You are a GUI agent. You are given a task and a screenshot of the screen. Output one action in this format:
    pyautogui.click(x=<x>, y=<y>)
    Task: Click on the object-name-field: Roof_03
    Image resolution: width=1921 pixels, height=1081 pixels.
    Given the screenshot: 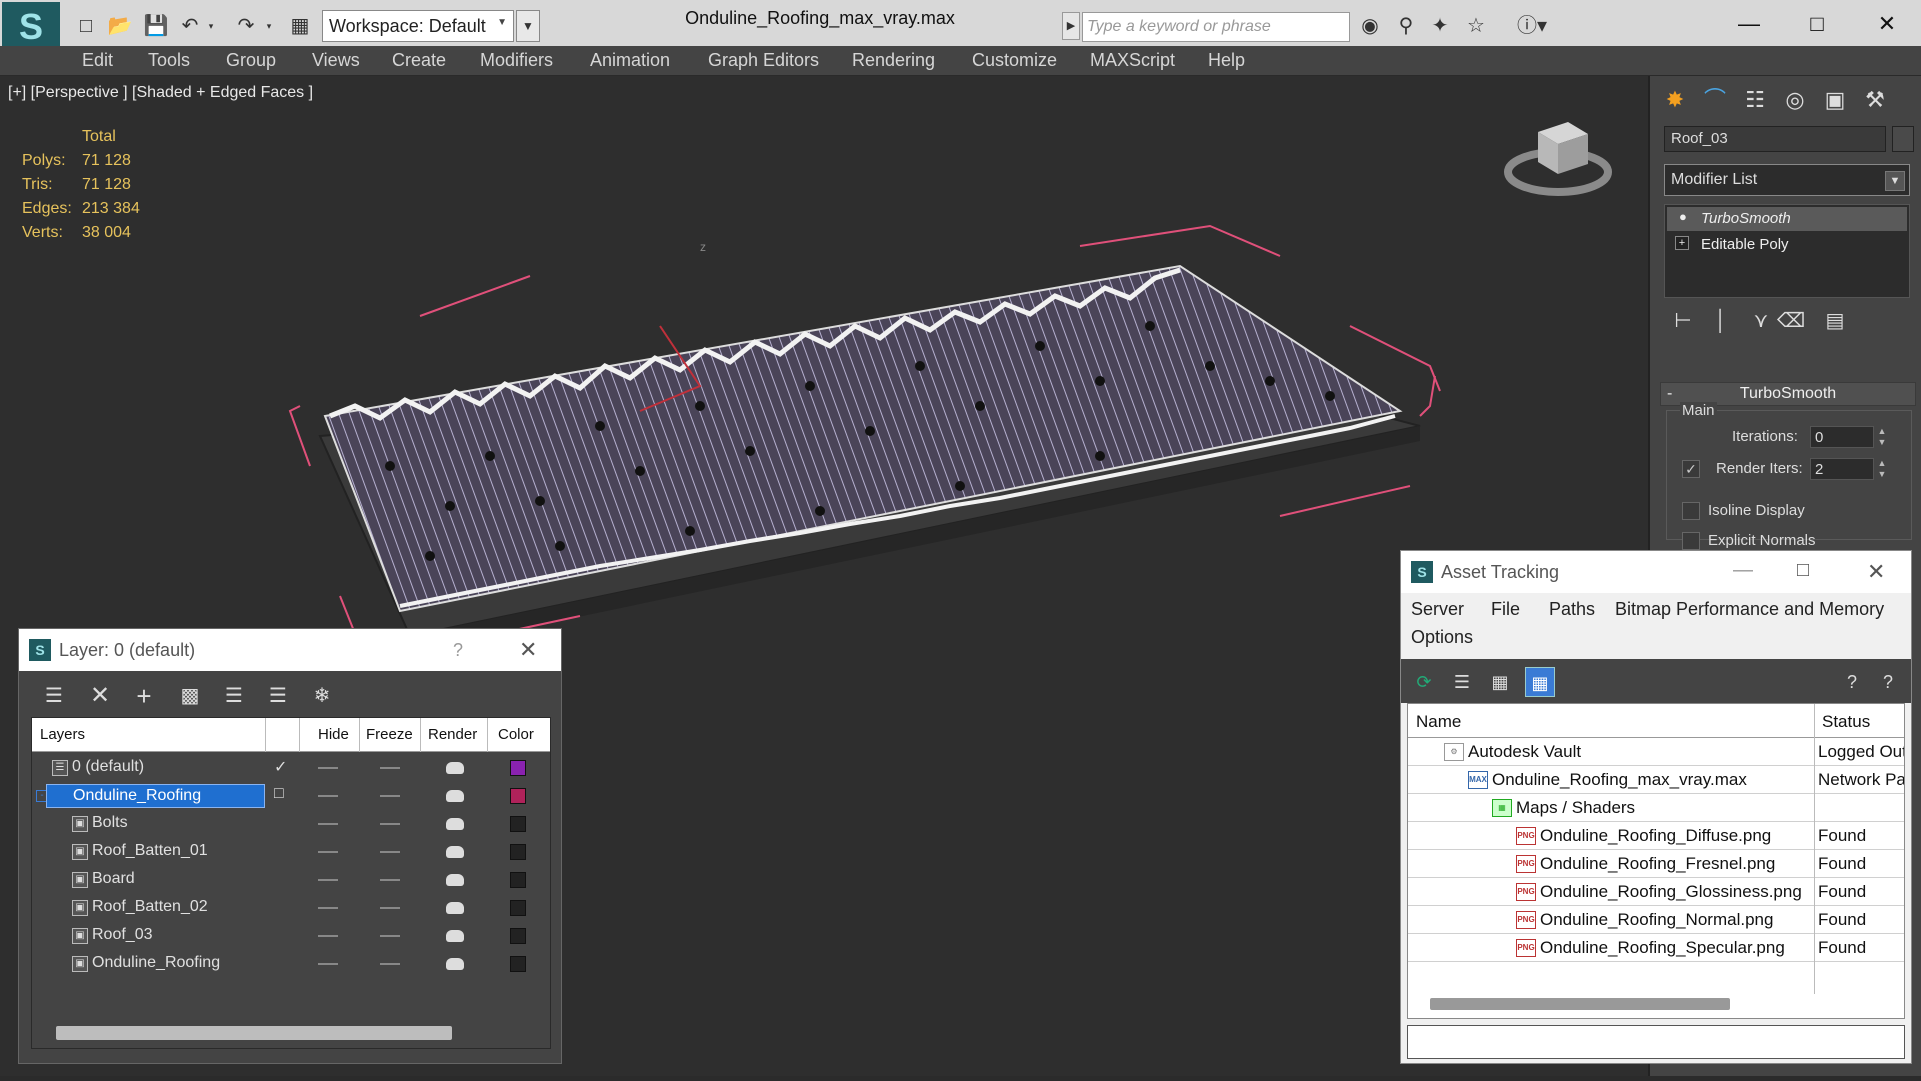 What is the action you would take?
    pyautogui.click(x=1775, y=139)
    